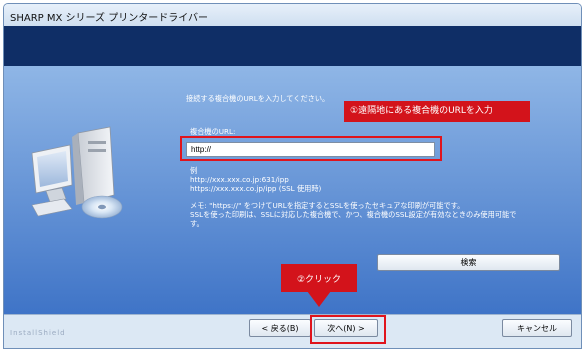 Image resolution: width=585 pixels, height=351 pixels. I want to click on url-highlight-box, so click(311, 148).